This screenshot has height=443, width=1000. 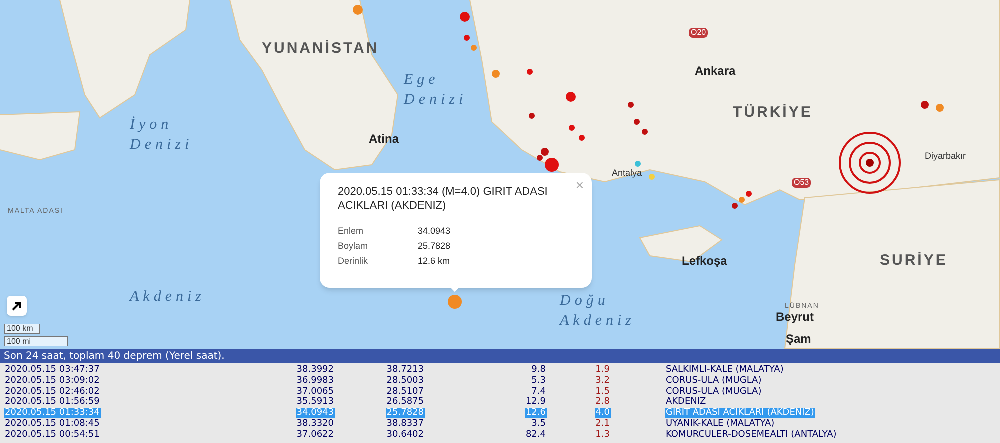 I want to click on place-label: Antalya, so click(x=627, y=173).